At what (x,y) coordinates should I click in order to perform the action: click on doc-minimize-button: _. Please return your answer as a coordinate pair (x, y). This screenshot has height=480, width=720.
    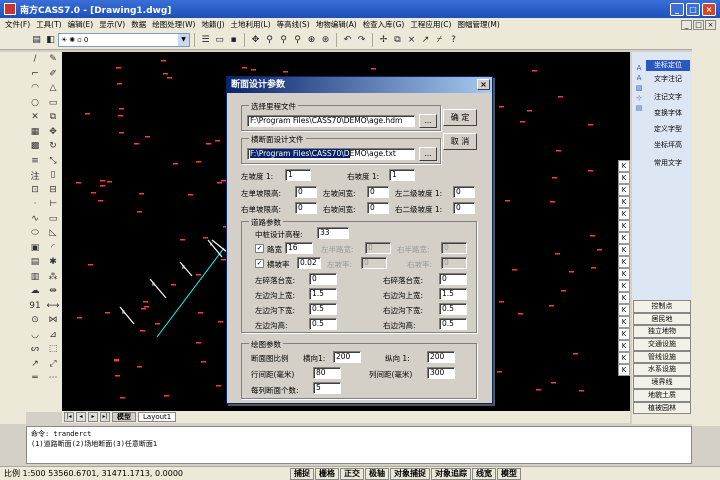
    Looking at the image, I should click on (686, 24).